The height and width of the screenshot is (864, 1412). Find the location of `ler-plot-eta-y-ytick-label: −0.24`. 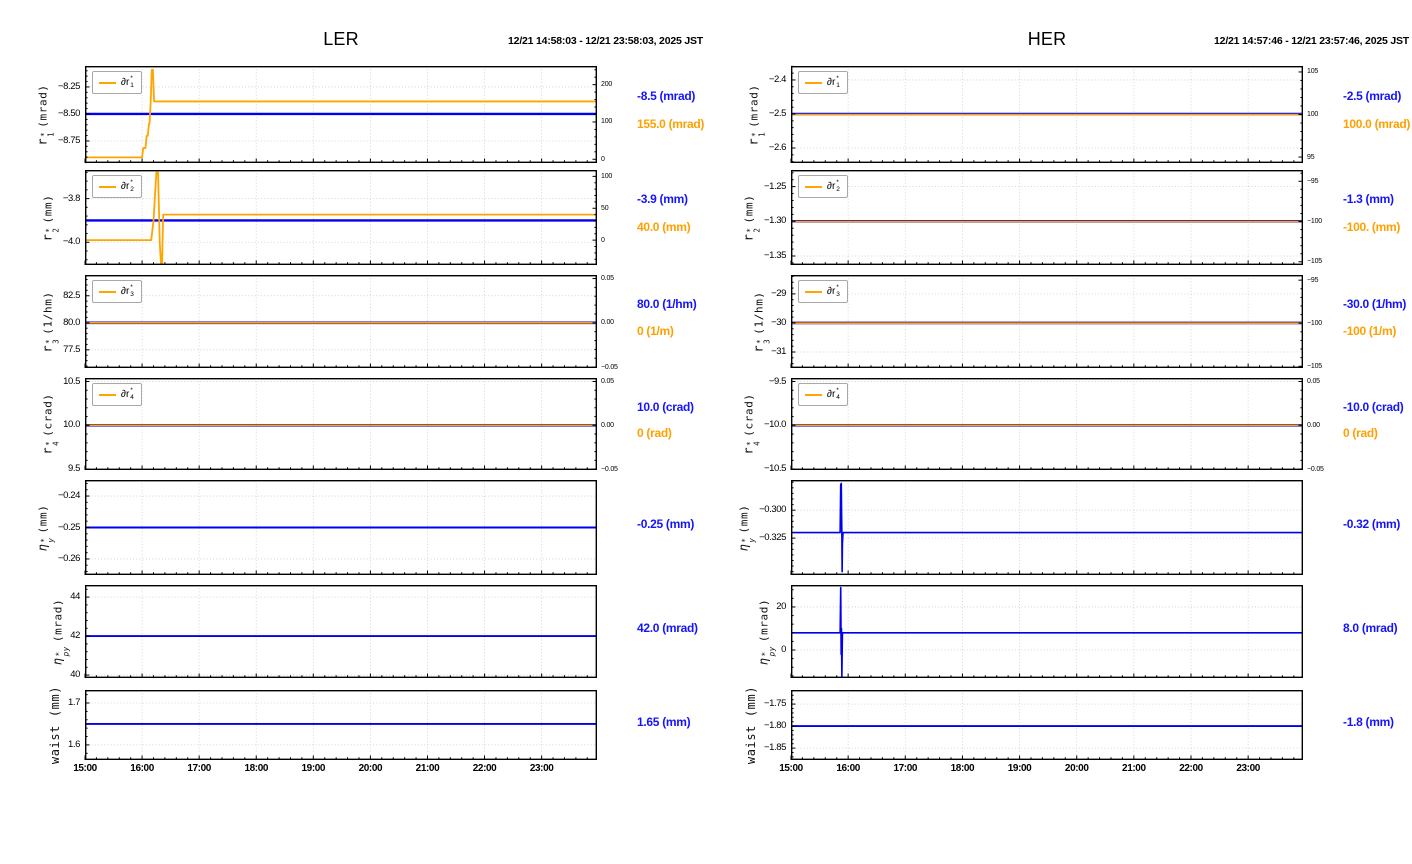

ler-plot-eta-y-ytick-label: −0.24 is located at coordinates (68, 496).